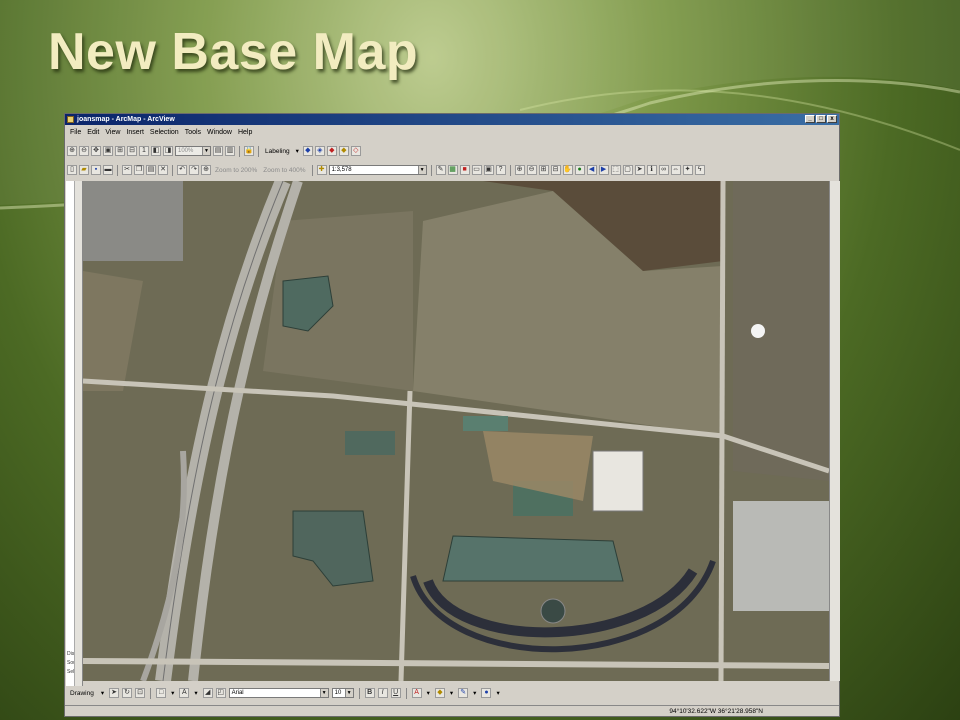 Image resolution: width=960 pixels, height=720 pixels. What do you see at coordinates (139, 170) in the screenshot?
I see `copy-icon: ❐` at bounding box center [139, 170].